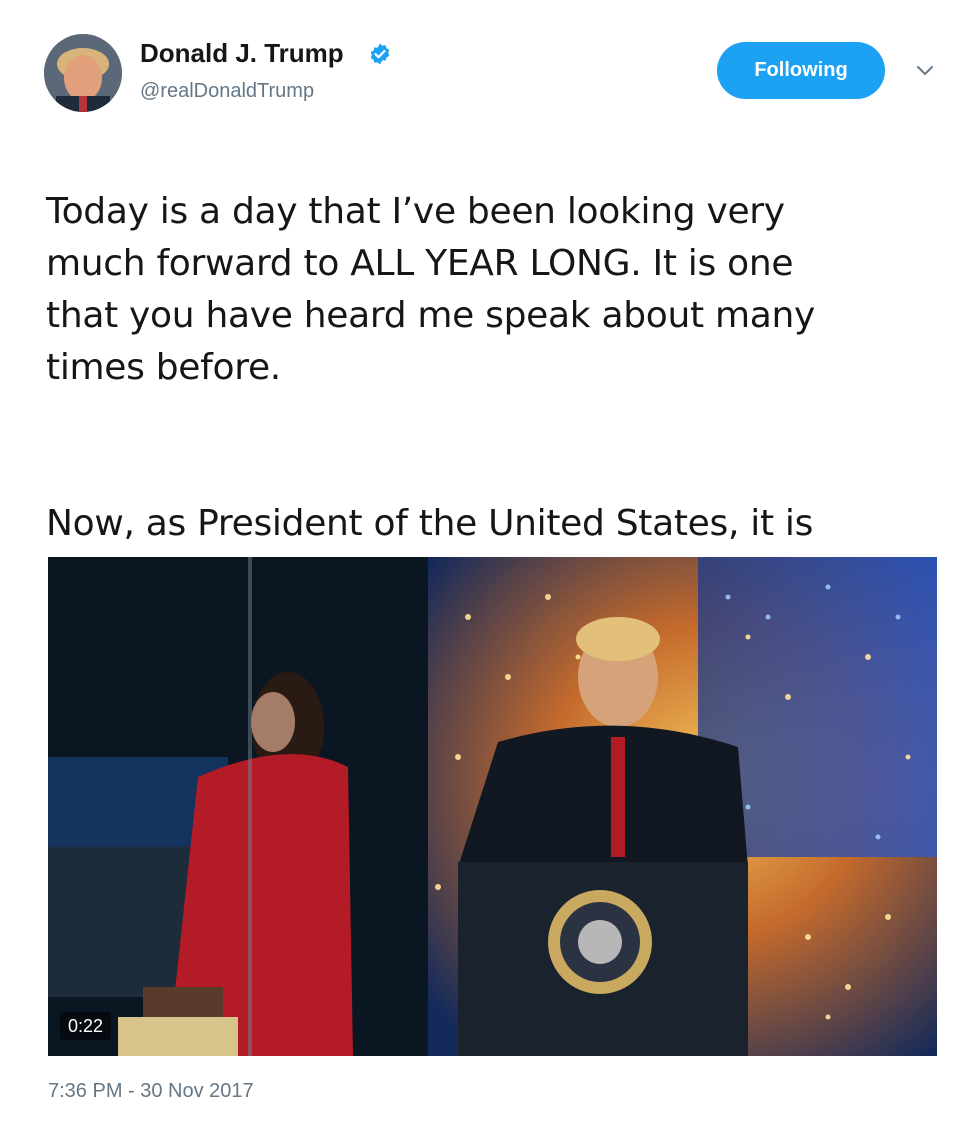 This screenshot has width=962, height=1123. What do you see at coordinates (227, 91) in the screenshot?
I see `user-handle: @realDonaldTrump` at bounding box center [227, 91].